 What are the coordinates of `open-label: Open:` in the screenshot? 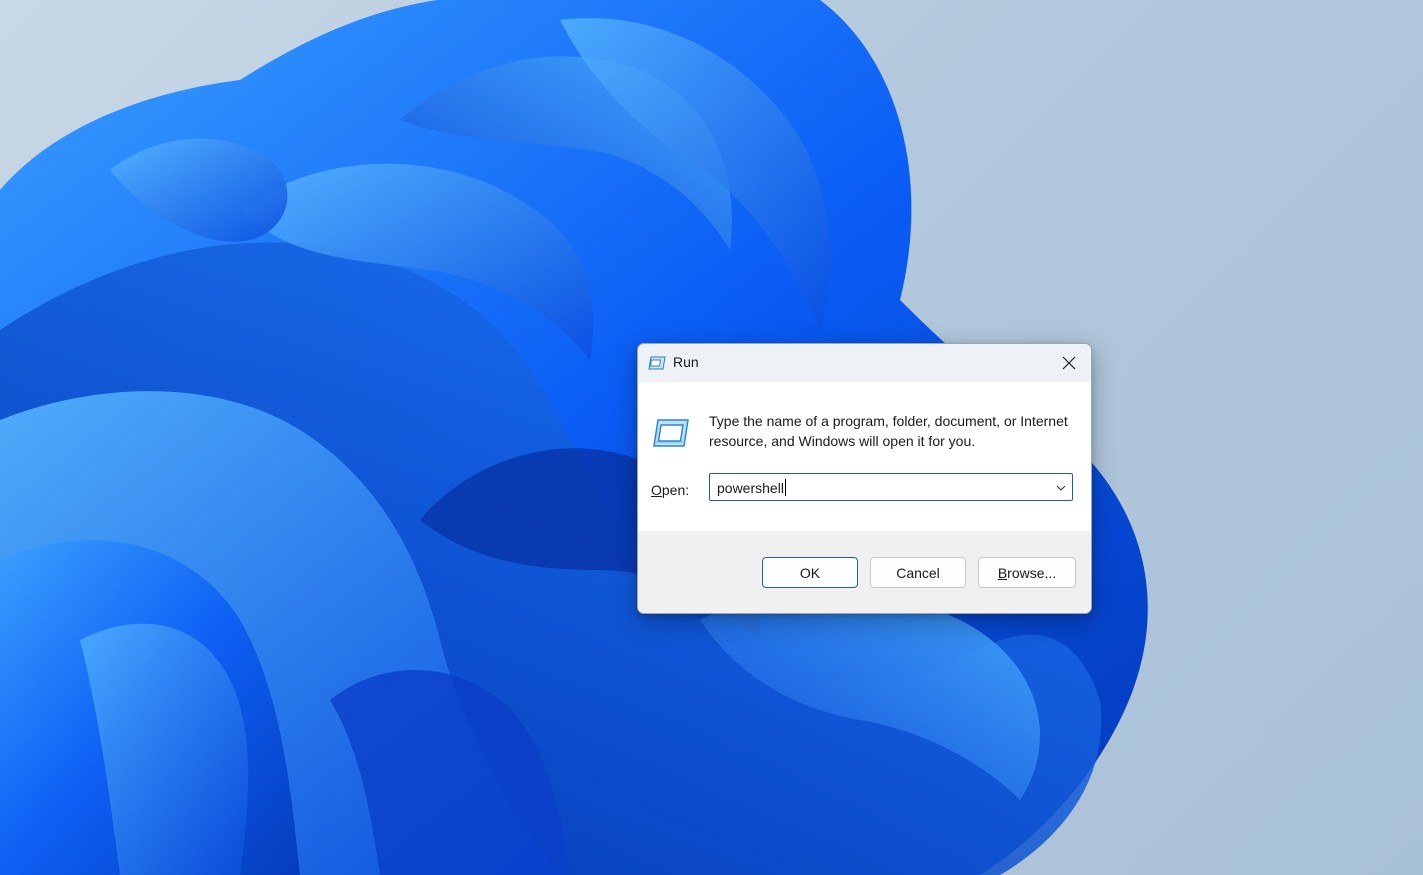 It's located at (670, 490).